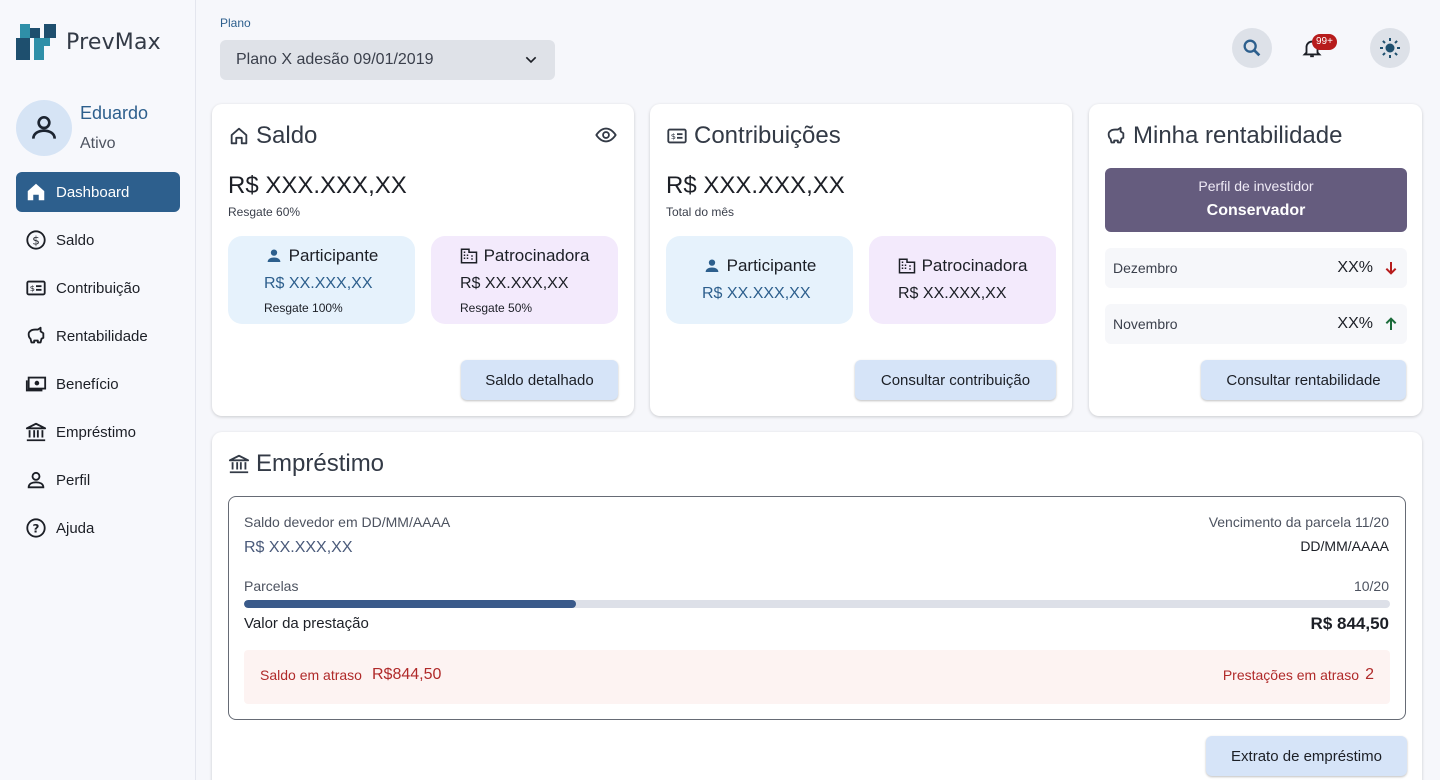 This screenshot has height=780, width=1440. Describe the element at coordinates (93, 192) in the screenshot. I see `sidebar-item-label: Dashboard` at that location.